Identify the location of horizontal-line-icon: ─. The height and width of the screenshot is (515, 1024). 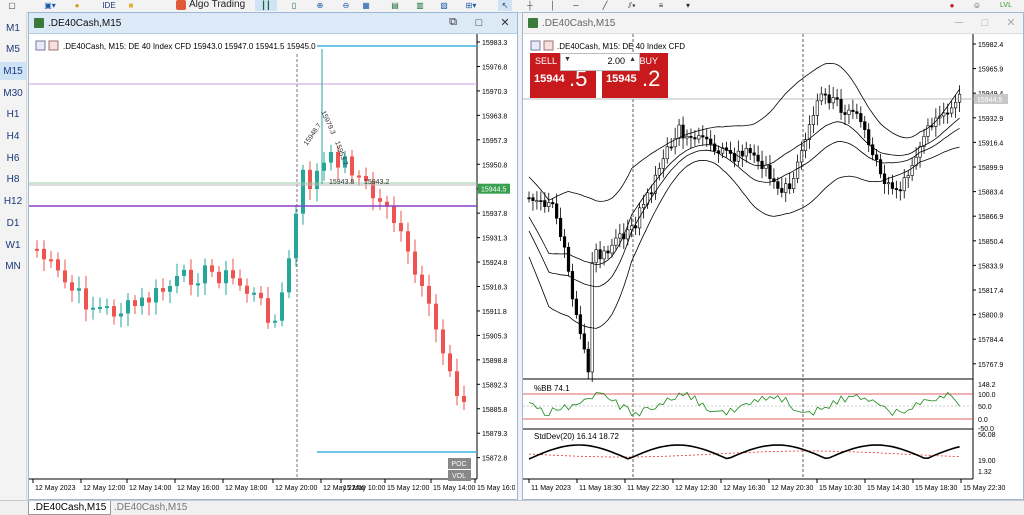
(576, 5).